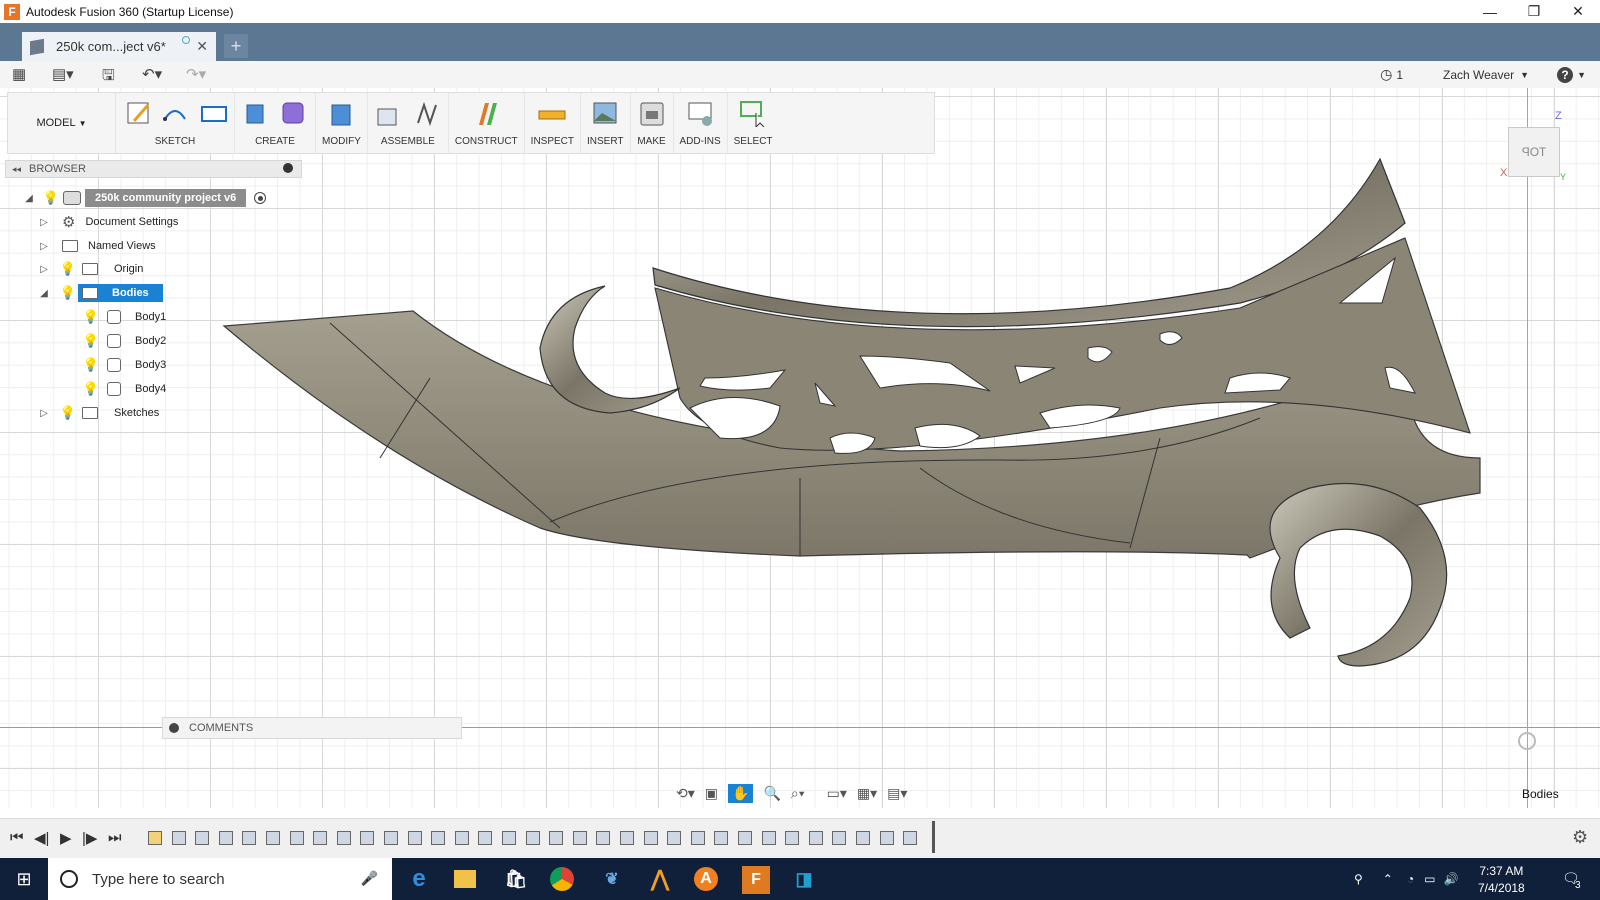 The height and width of the screenshot is (900, 1600). Describe the element at coordinates (369, 878) in the screenshot. I see `microphone-icon: 🎤` at that location.